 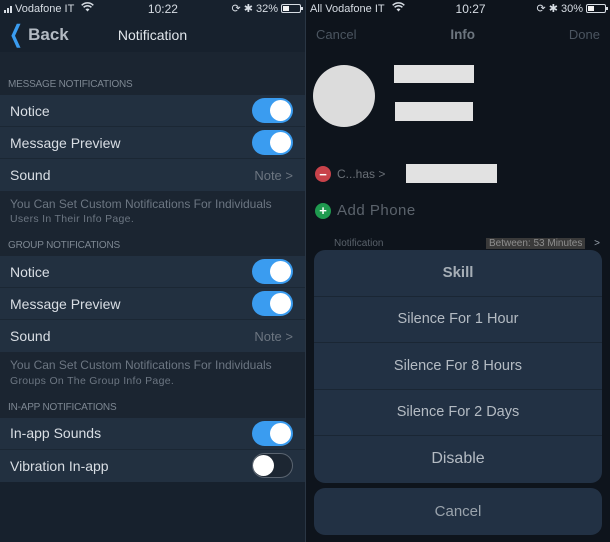 What do you see at coordinates (266, 8) in the screenshot?
I see `battery-percent: 32%` at bounding box center [266, 8].